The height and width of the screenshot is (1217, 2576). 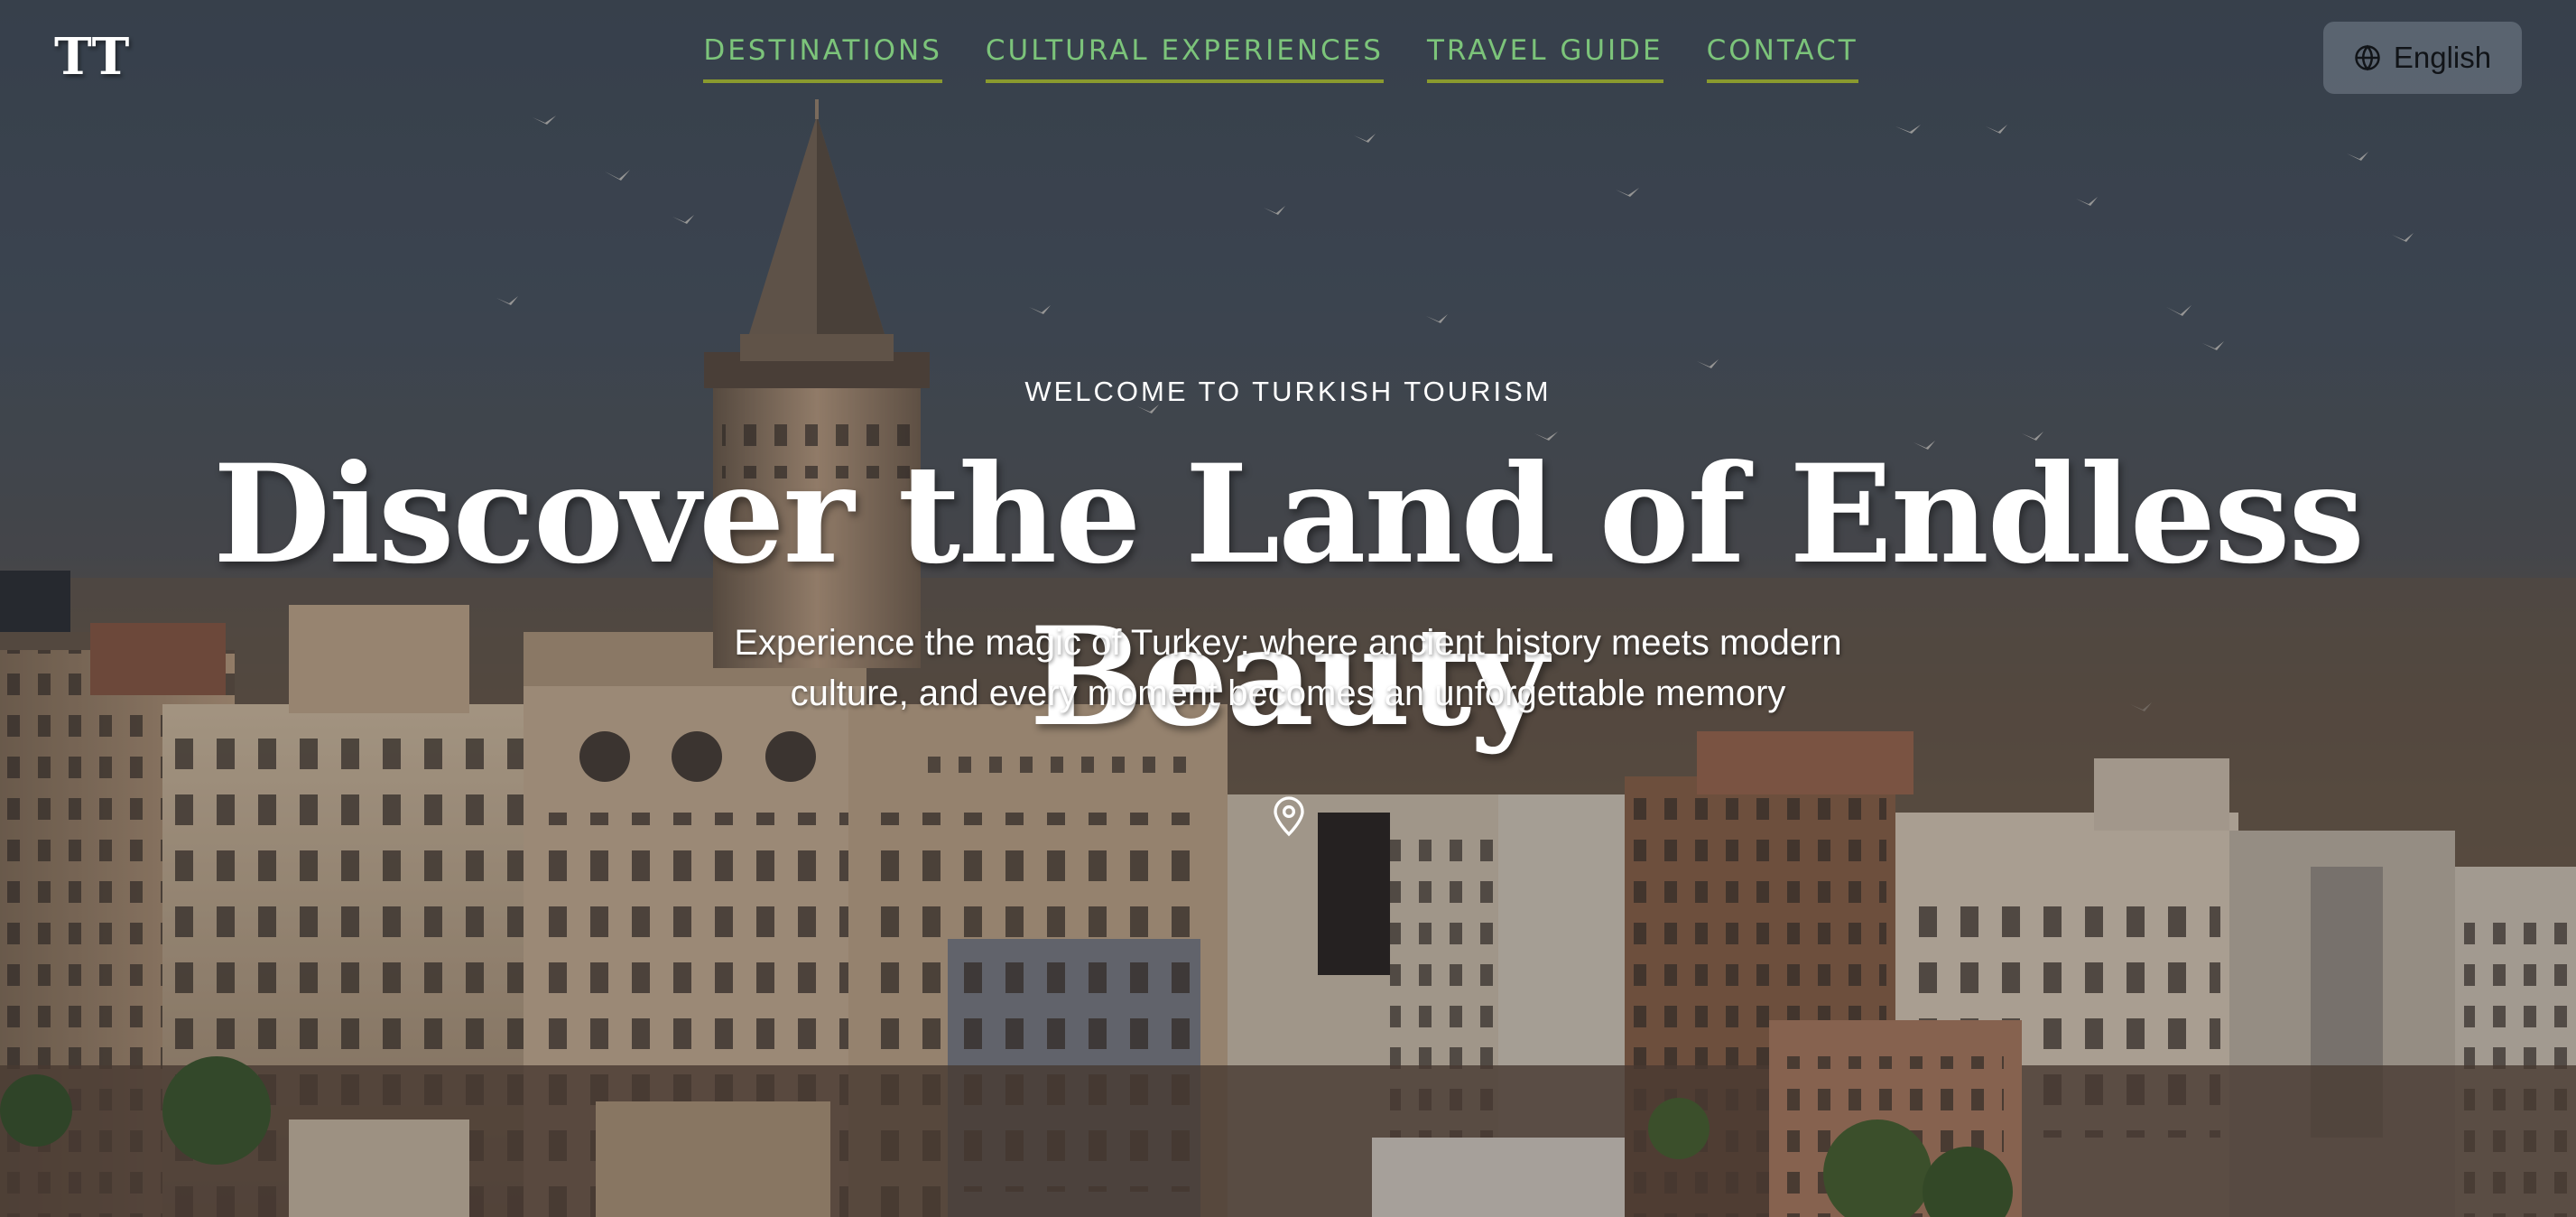 What do you see at coordinates (1289, 816) in the screenshot?
I see `map-pin-icon` at bounding box center [1289, 816].